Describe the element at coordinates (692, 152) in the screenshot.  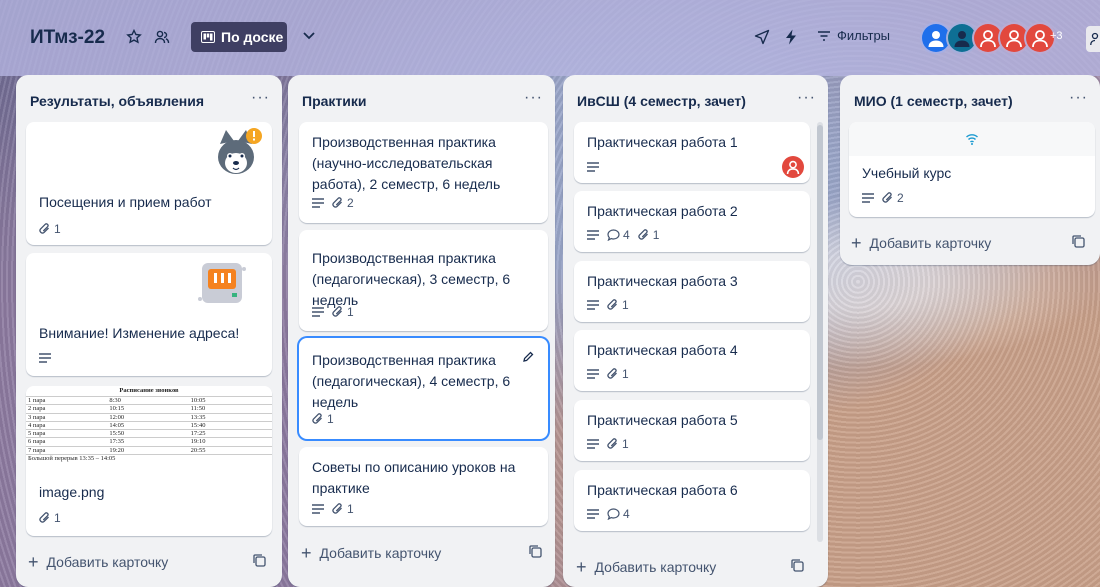
I see `card: Практическая работа 1` at that location.